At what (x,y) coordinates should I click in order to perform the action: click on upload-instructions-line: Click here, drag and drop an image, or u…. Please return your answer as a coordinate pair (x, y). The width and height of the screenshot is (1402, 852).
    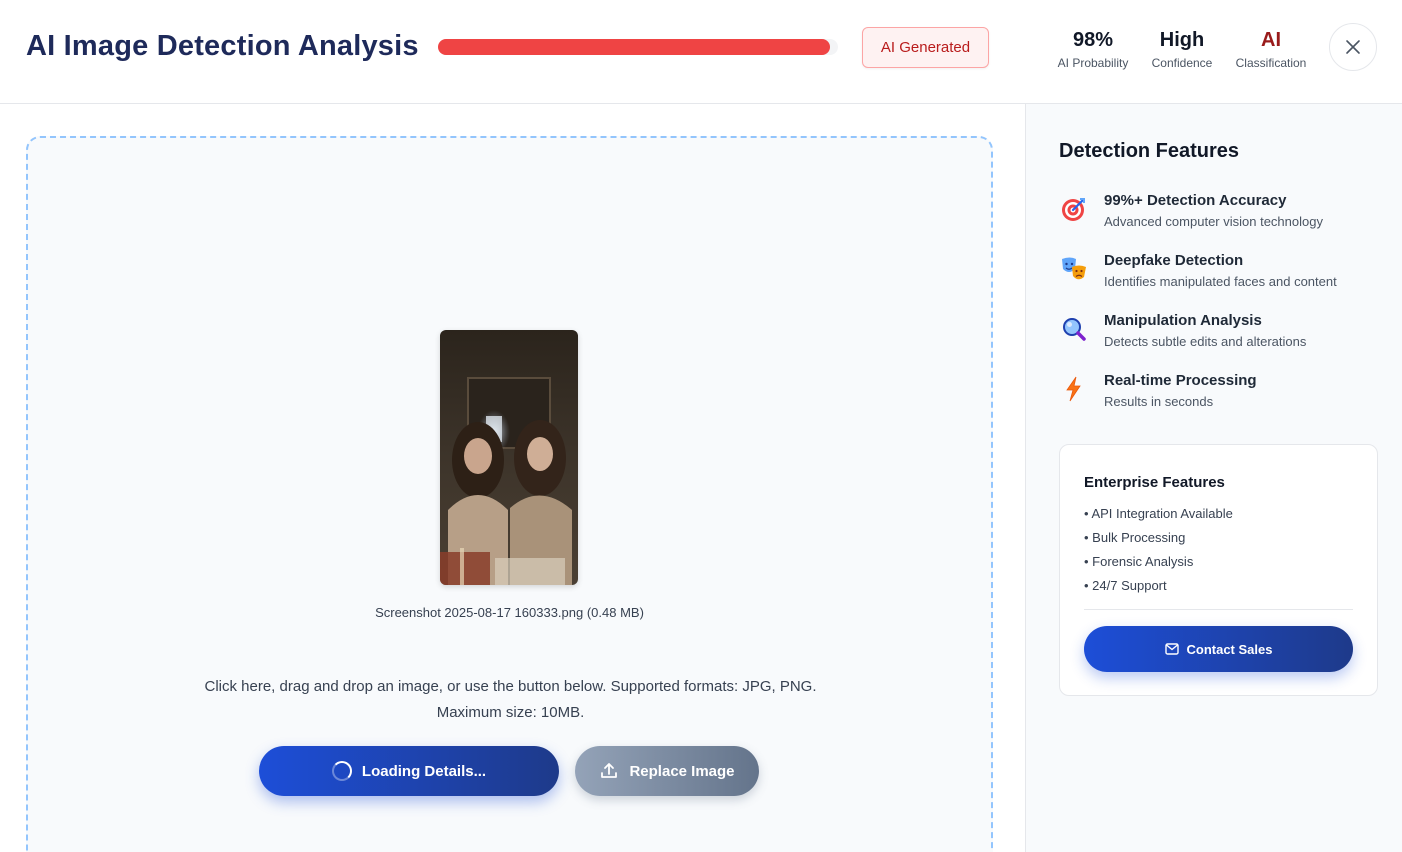
    Looking at the image, I should click on (510, 686).